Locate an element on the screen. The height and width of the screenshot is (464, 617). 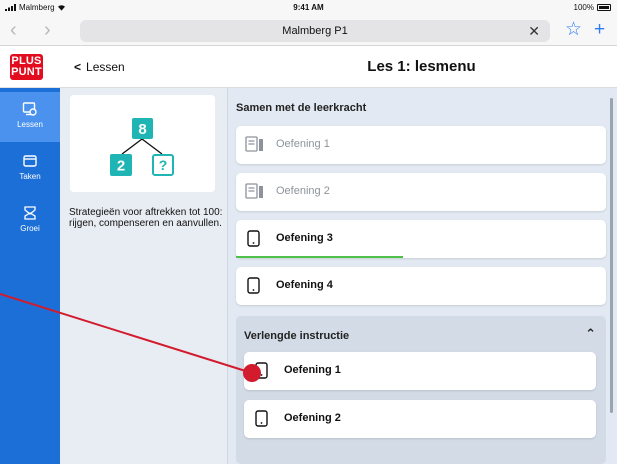
status-time: 9:41 AM is located at coordinates (308, 7).